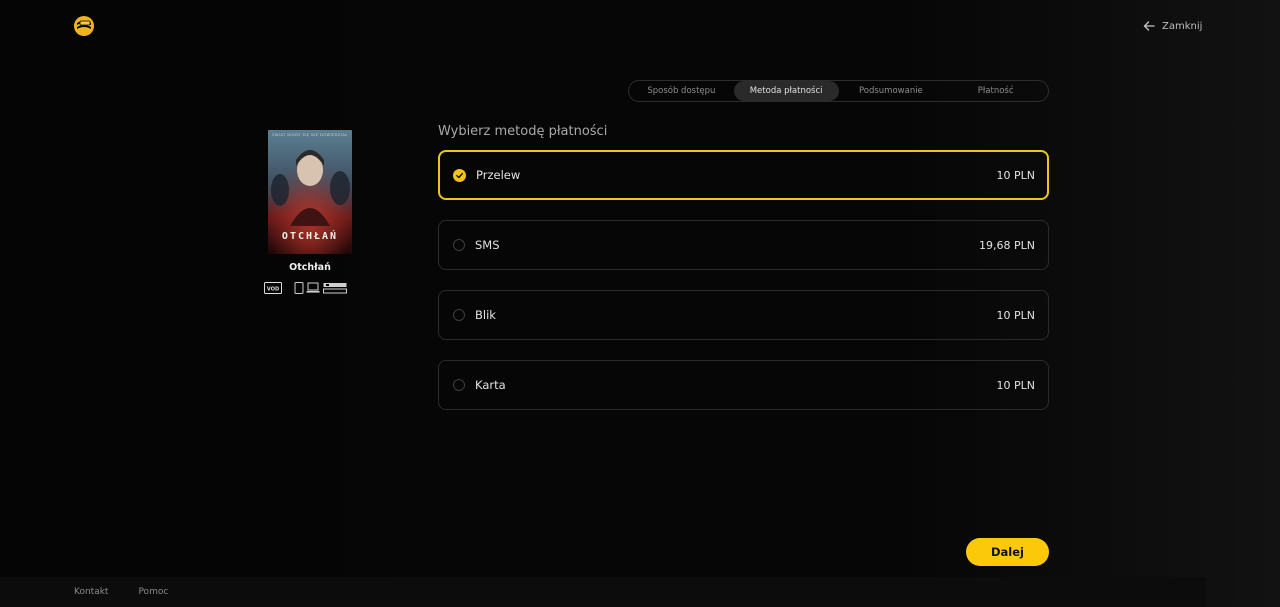 This screenshot has height=607, width=1280. What do you see at coordinates (313, 287) in the screenshot?
I see `laptop-icon` at bounding box center [313, 287].